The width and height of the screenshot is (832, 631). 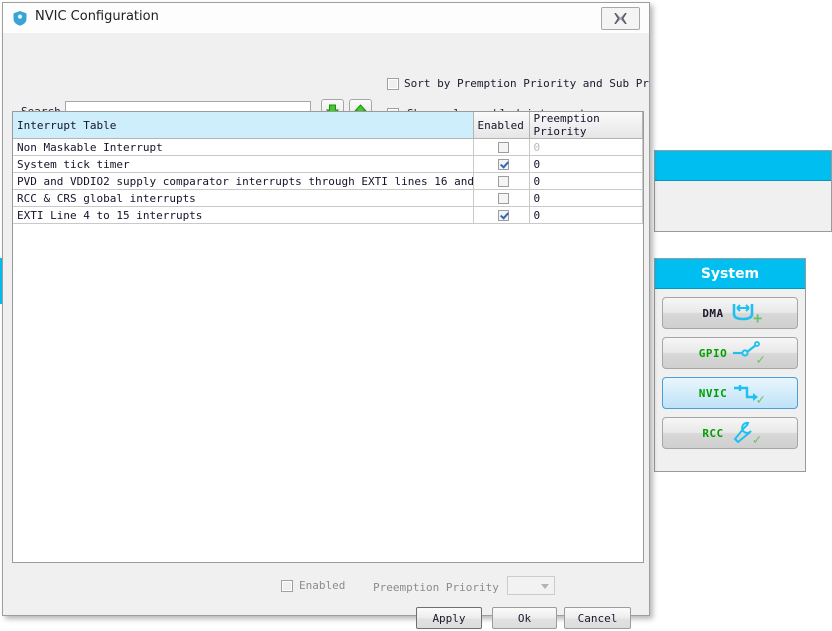 What do you see at coordinates (501, 125) in the screenshot?
I see `column-header-enabled: Enabled` at bounding box center [501, 125].